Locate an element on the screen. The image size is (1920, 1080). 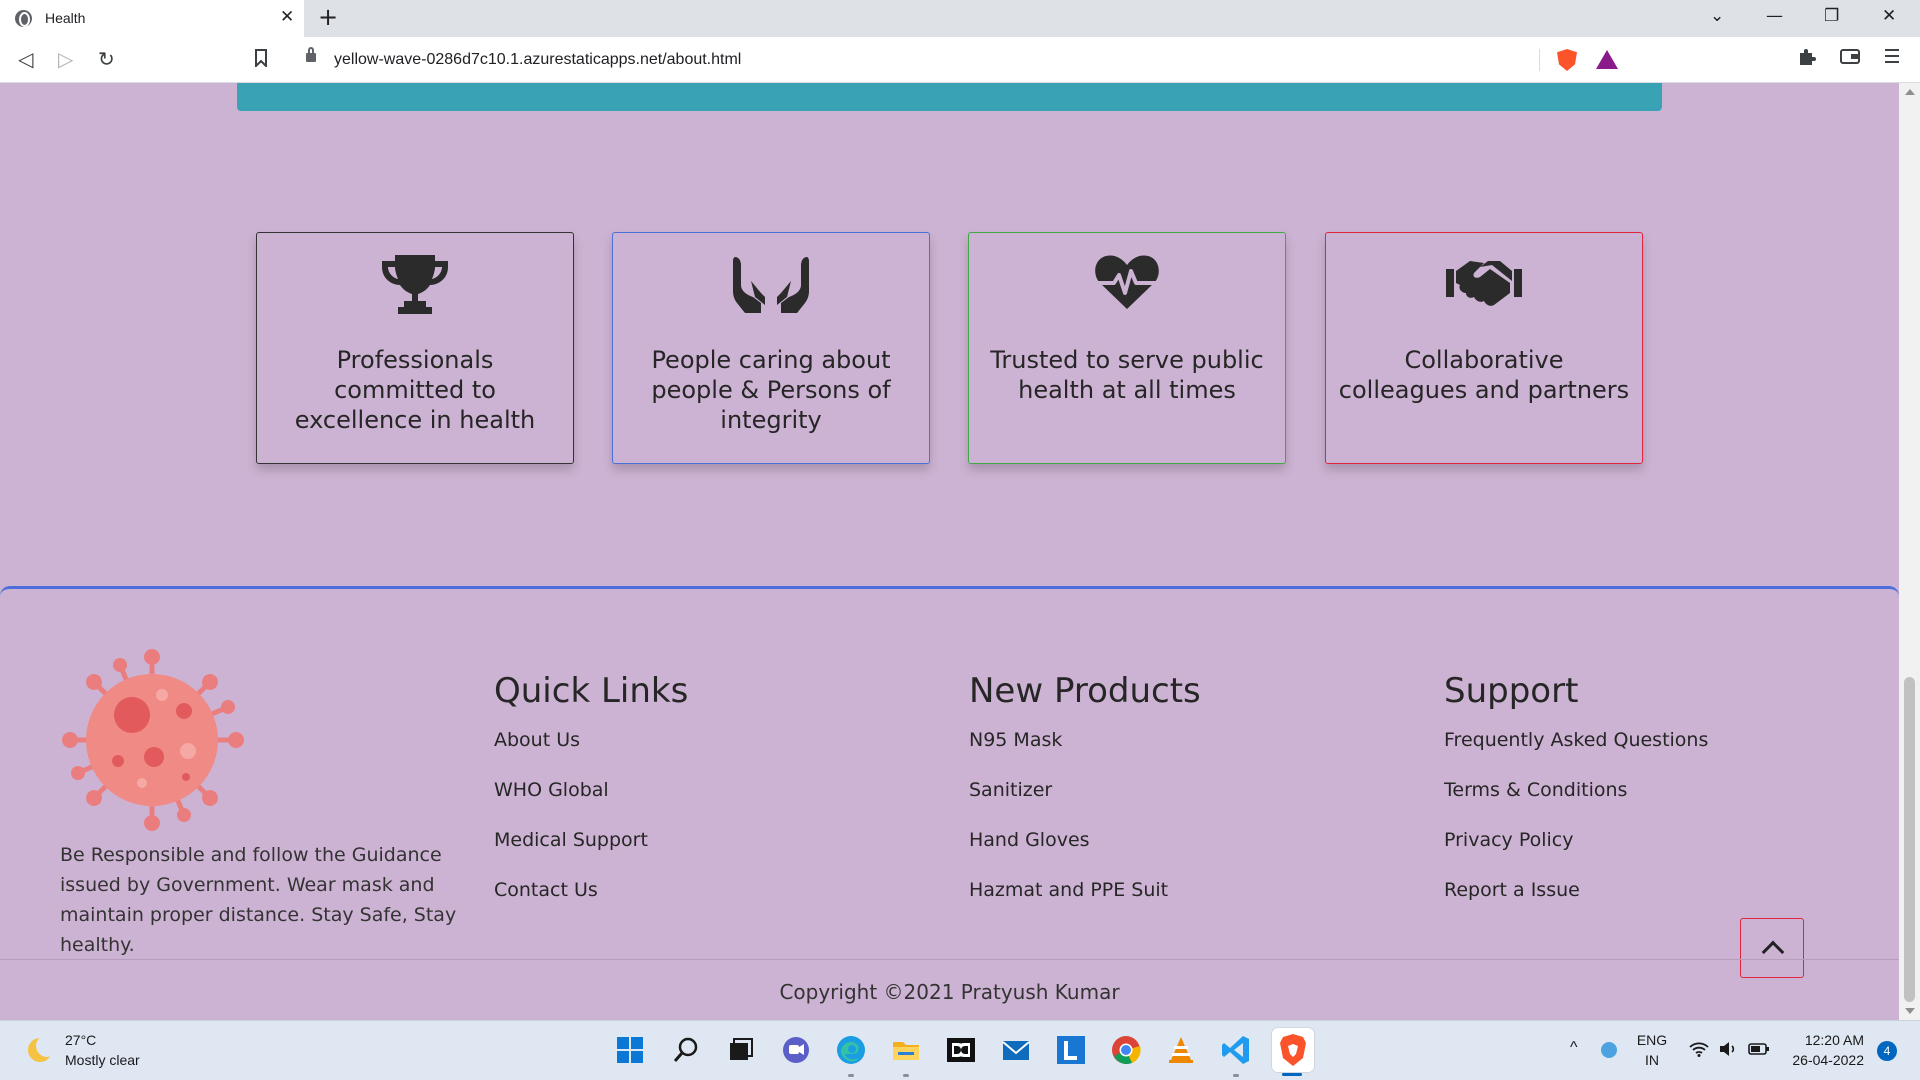
page-scrollbar is located at coordinates (1909, 551).